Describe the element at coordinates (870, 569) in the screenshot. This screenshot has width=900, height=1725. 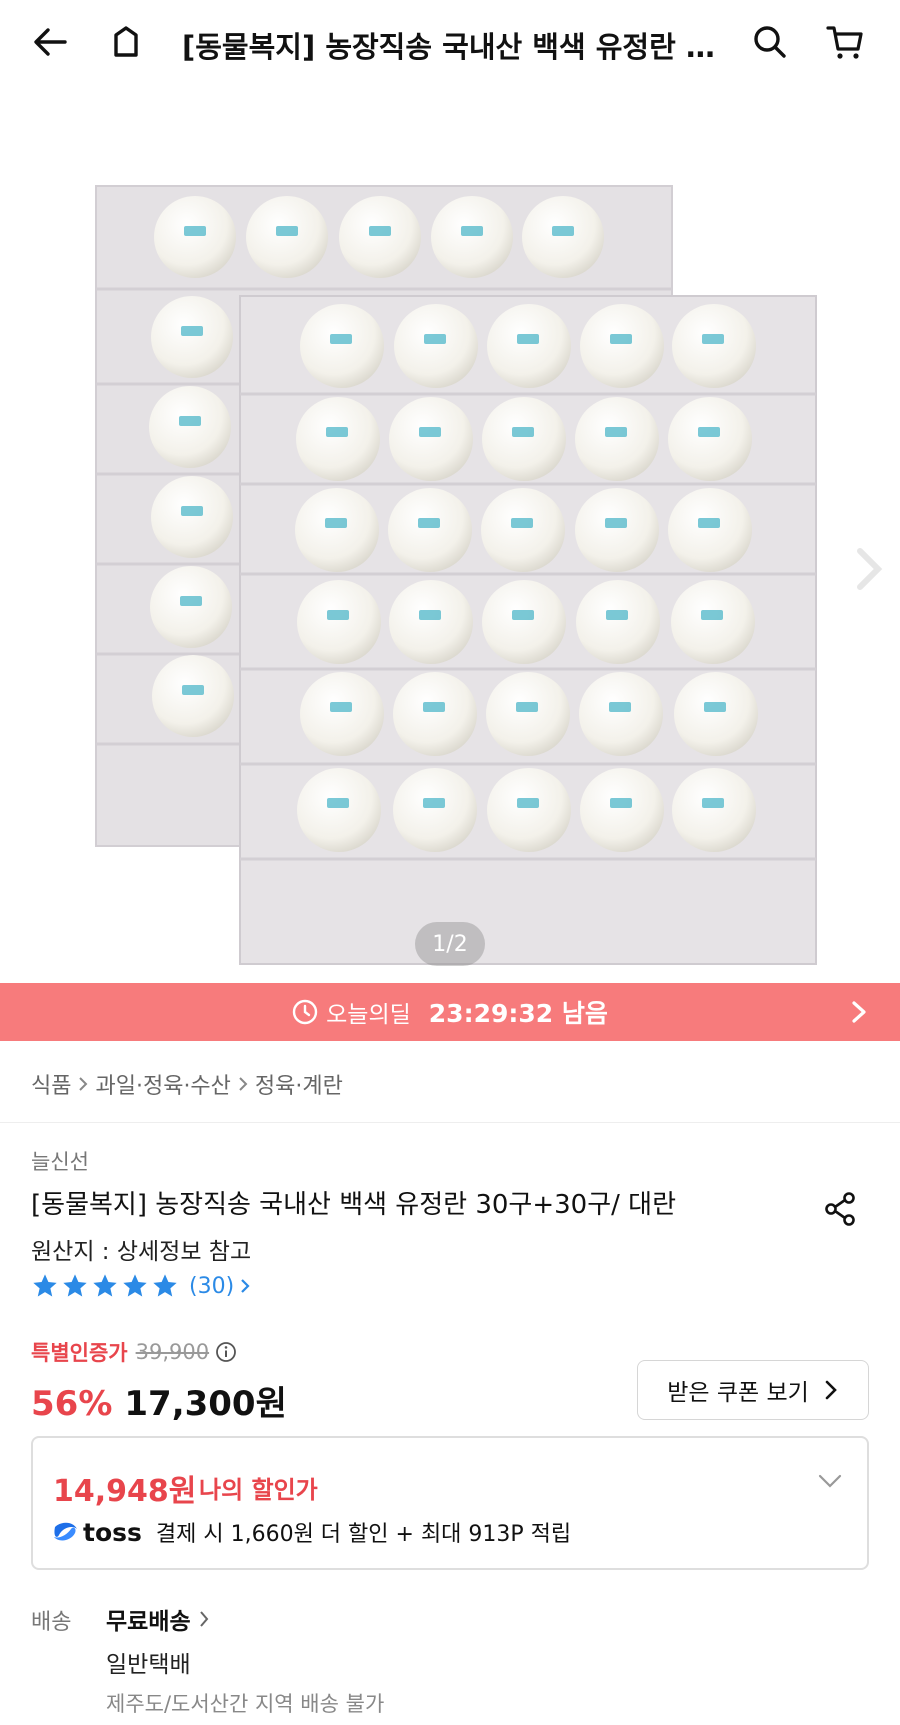
I see `carousel-next-icon` at that location.